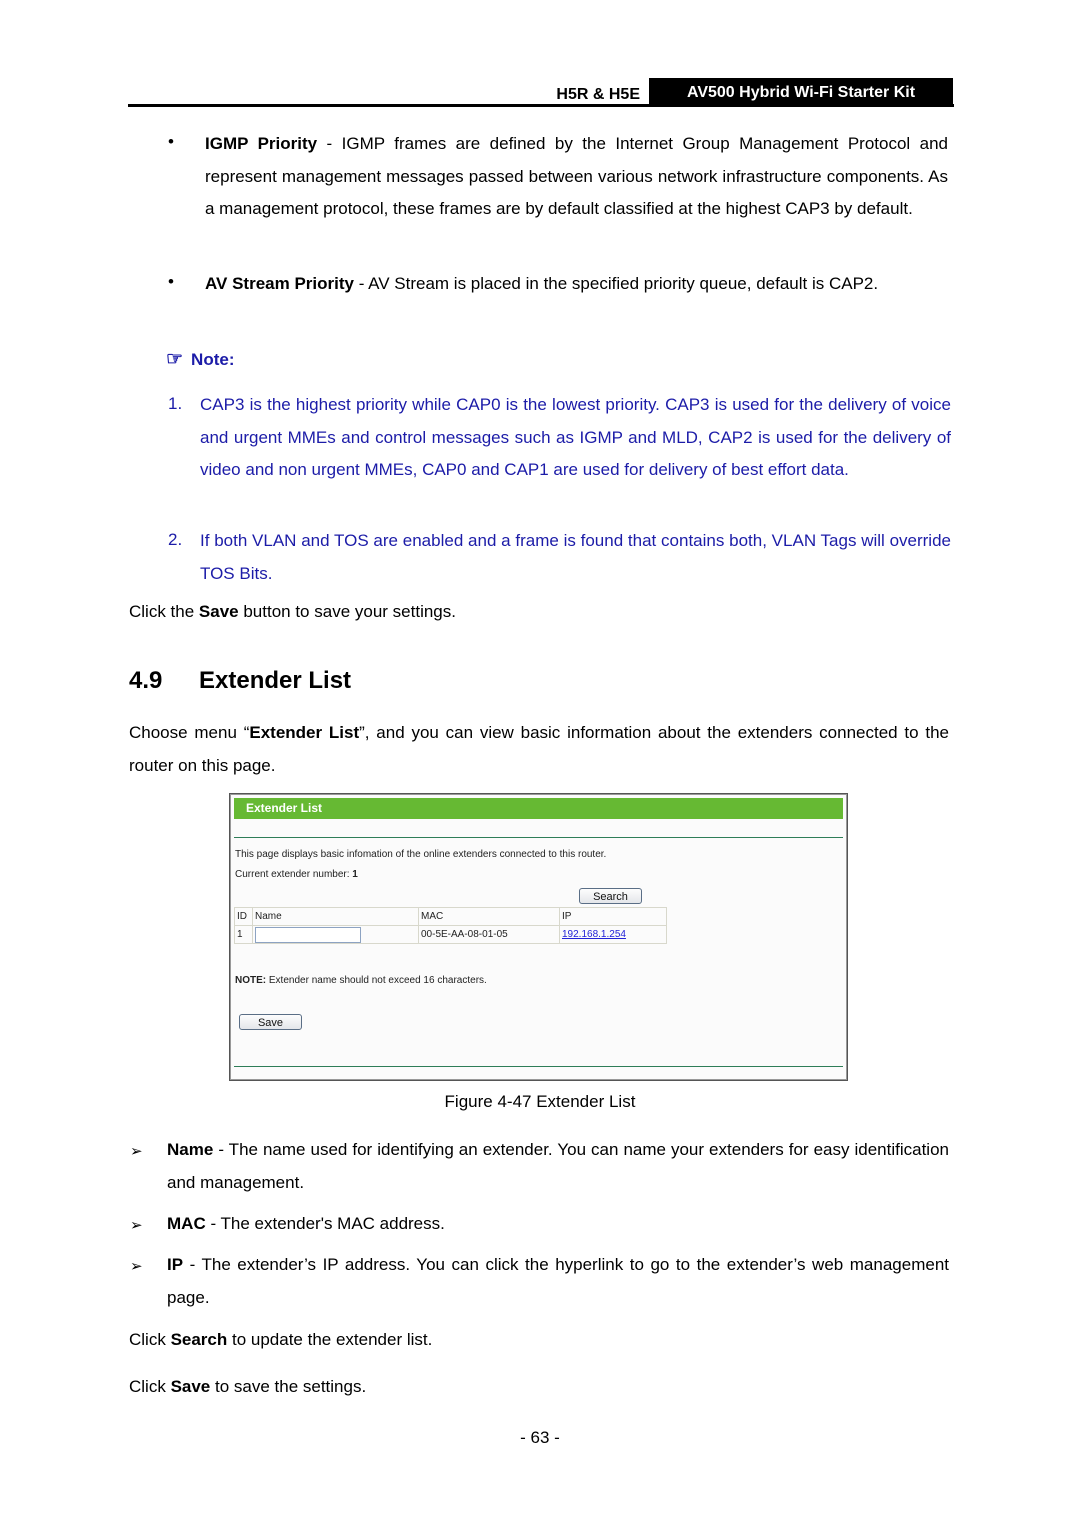 This screenshot has width=1080, height=1527. I want to click on page-number: - 63 -, so click(540, 1437).